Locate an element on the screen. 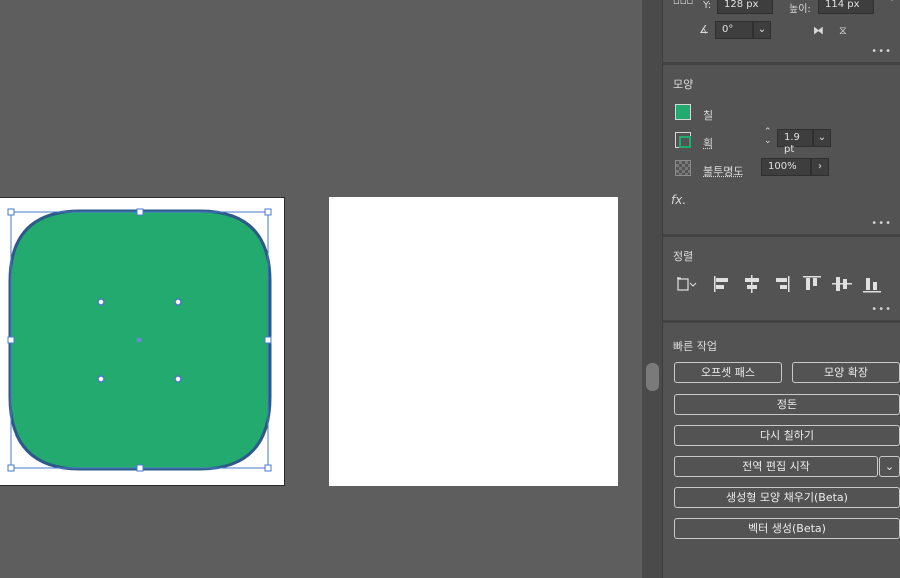  generate-vector-button: 벡터 생성(Beta) is located at coordinates (787, 528).